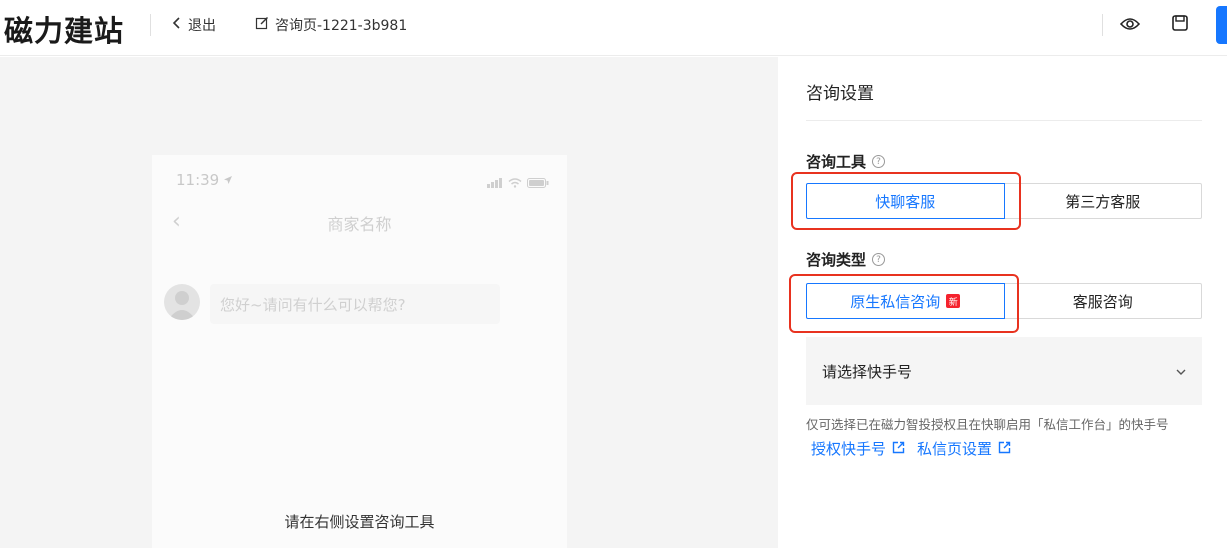 The width and height of the screenshot is (1227, 548). Describe the element at coordinates (64, 31) in the screenshot. I see `app-logo: 磁力建站` at that location.